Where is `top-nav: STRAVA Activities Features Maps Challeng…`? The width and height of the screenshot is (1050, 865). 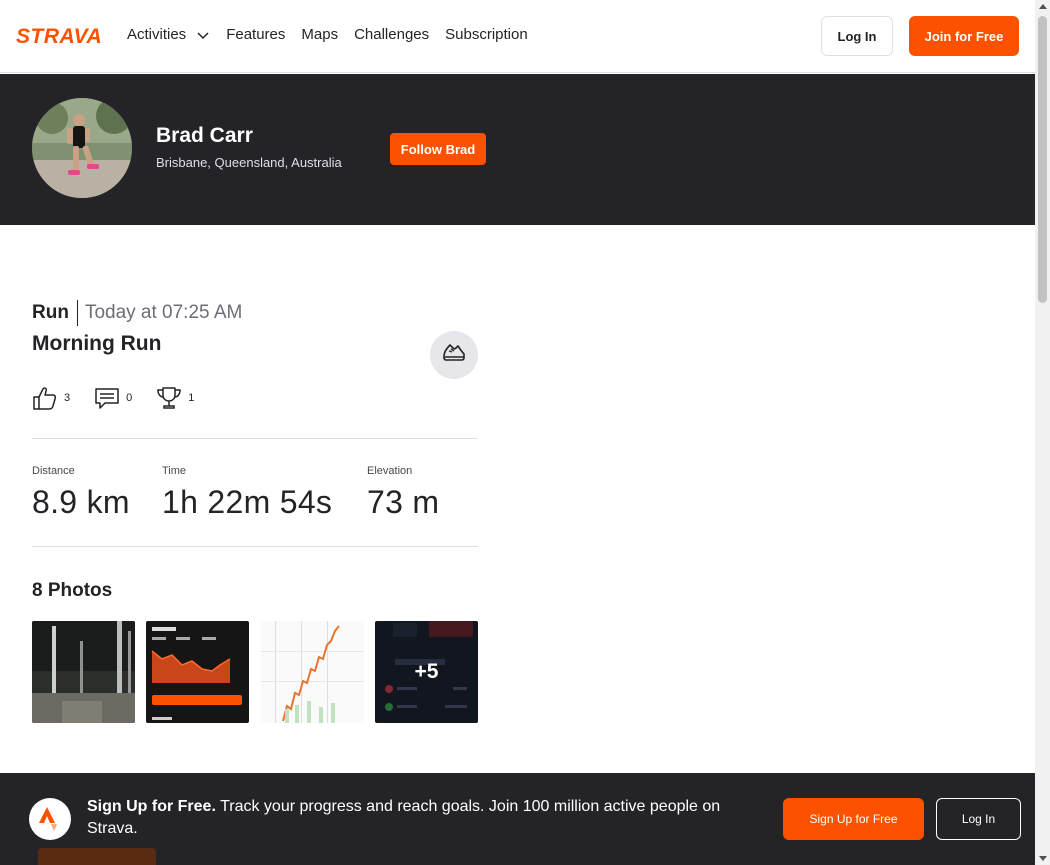
top-nav: STRAVA Activities Features Maps Challeng… is located at coordinates (517, 36).